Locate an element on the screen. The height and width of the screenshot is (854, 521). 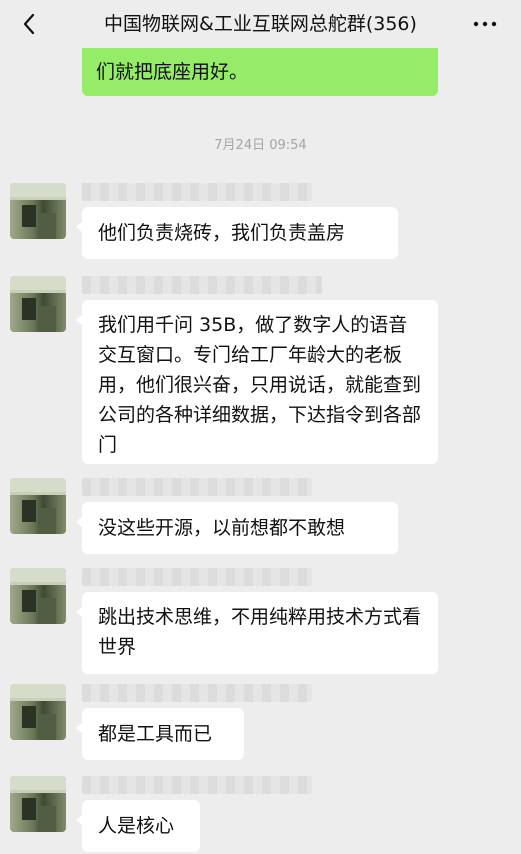
message-text: 没这些开源，以前想都不敢想 is located at coordinates (222, 528).